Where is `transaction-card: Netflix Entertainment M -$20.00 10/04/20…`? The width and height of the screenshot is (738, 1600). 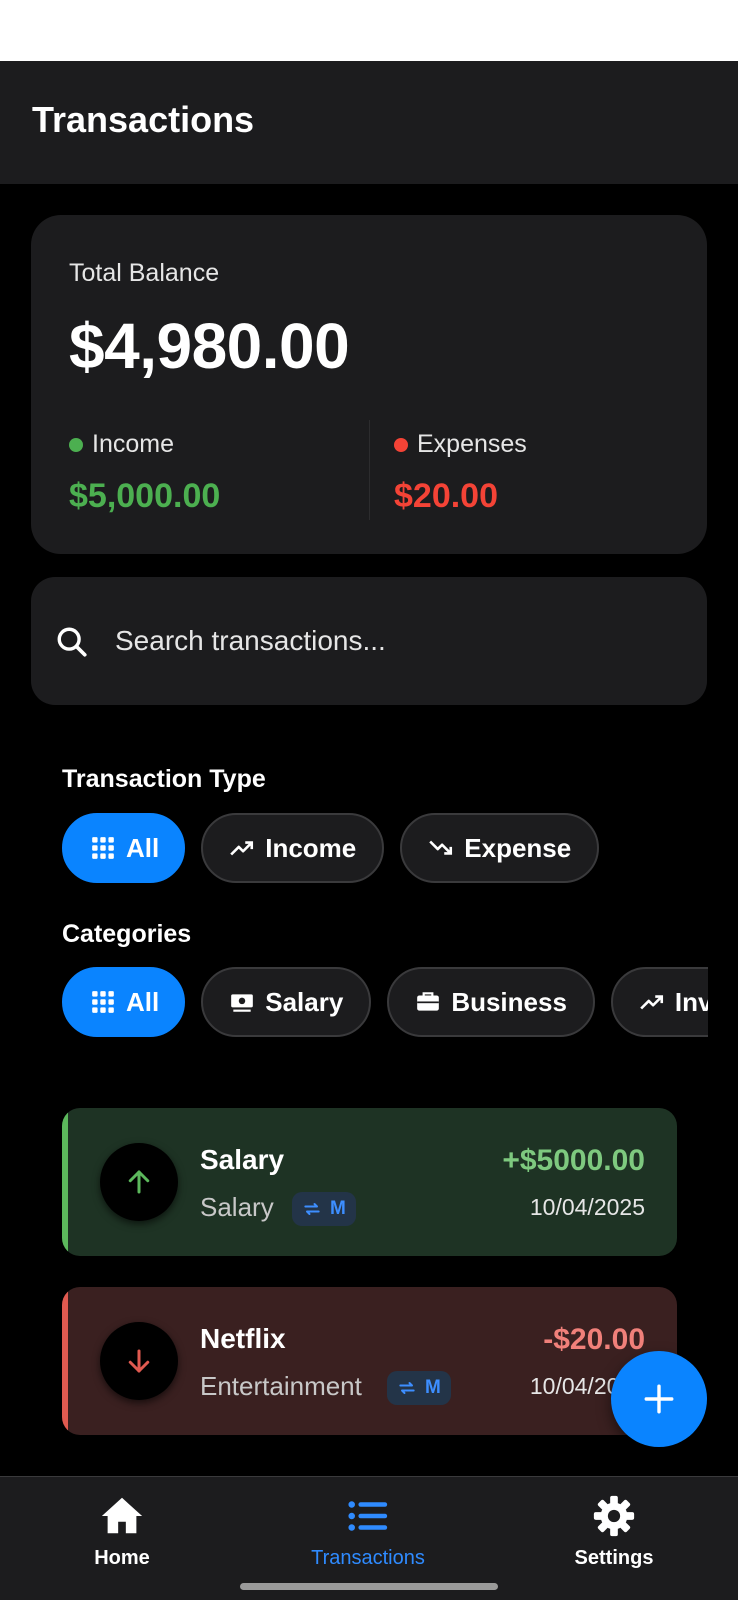 transaction-card: Netflix Entertainment M -$20.00 10/04/20… is located at coordinates (369, 1361).